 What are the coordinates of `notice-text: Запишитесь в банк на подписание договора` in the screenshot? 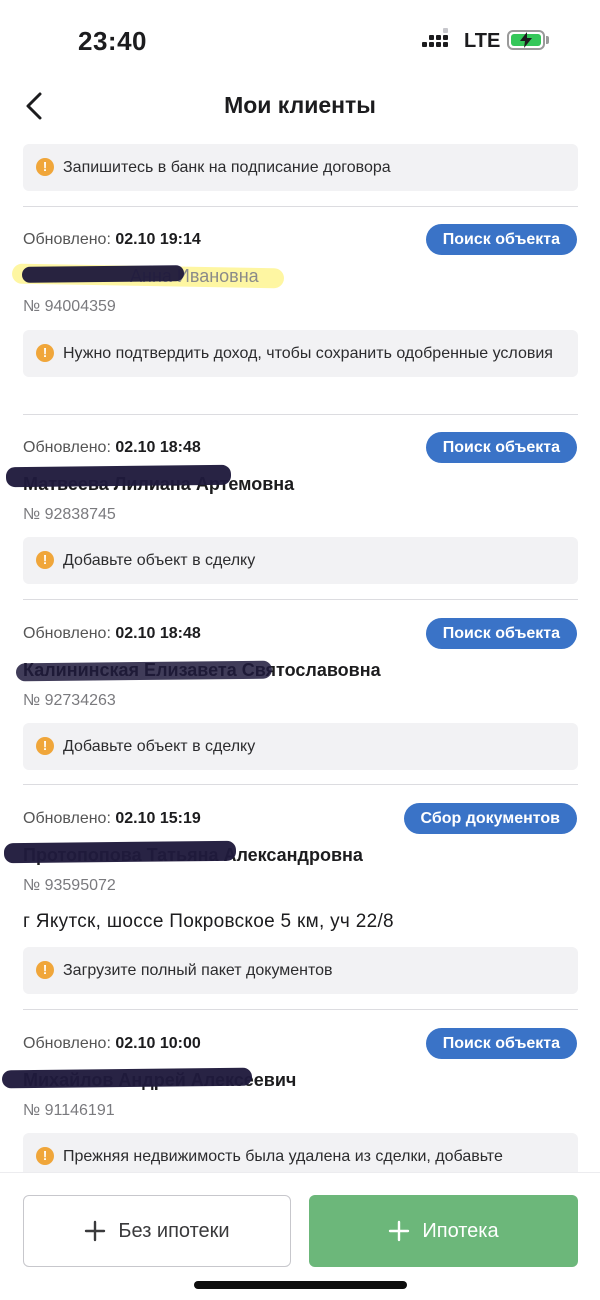 It's located at (227, 167).